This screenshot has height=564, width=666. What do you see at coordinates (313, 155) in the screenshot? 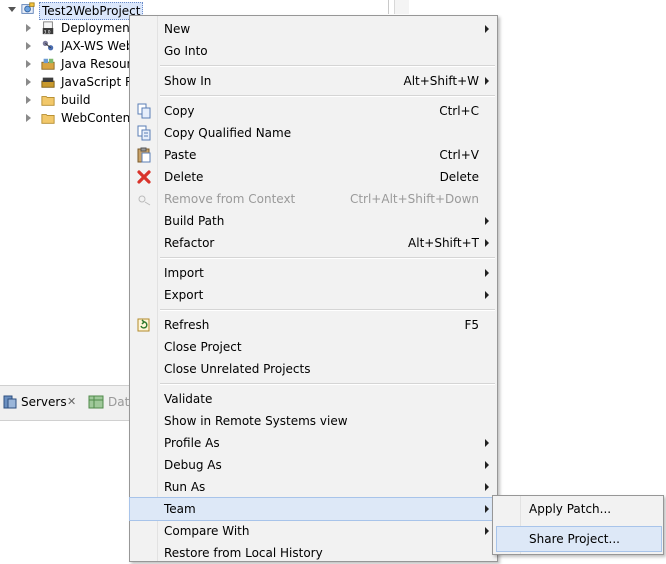
I see `menu-item-paste: Paste Ctrl+V` at bounding box center [313, 155].